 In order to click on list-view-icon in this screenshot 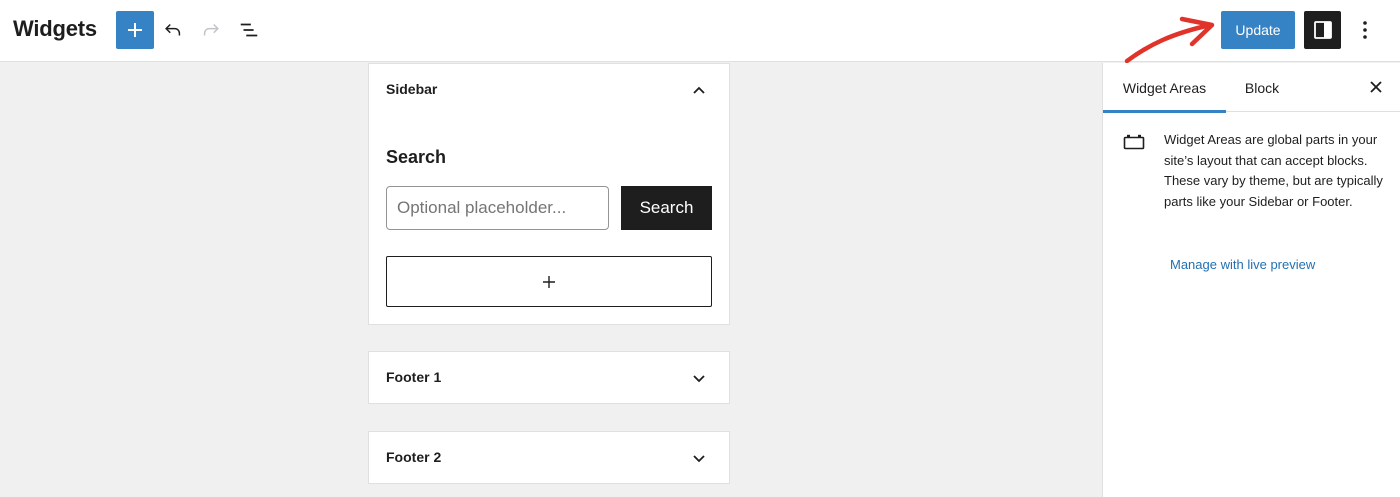, I will do `click(249, 30)`.